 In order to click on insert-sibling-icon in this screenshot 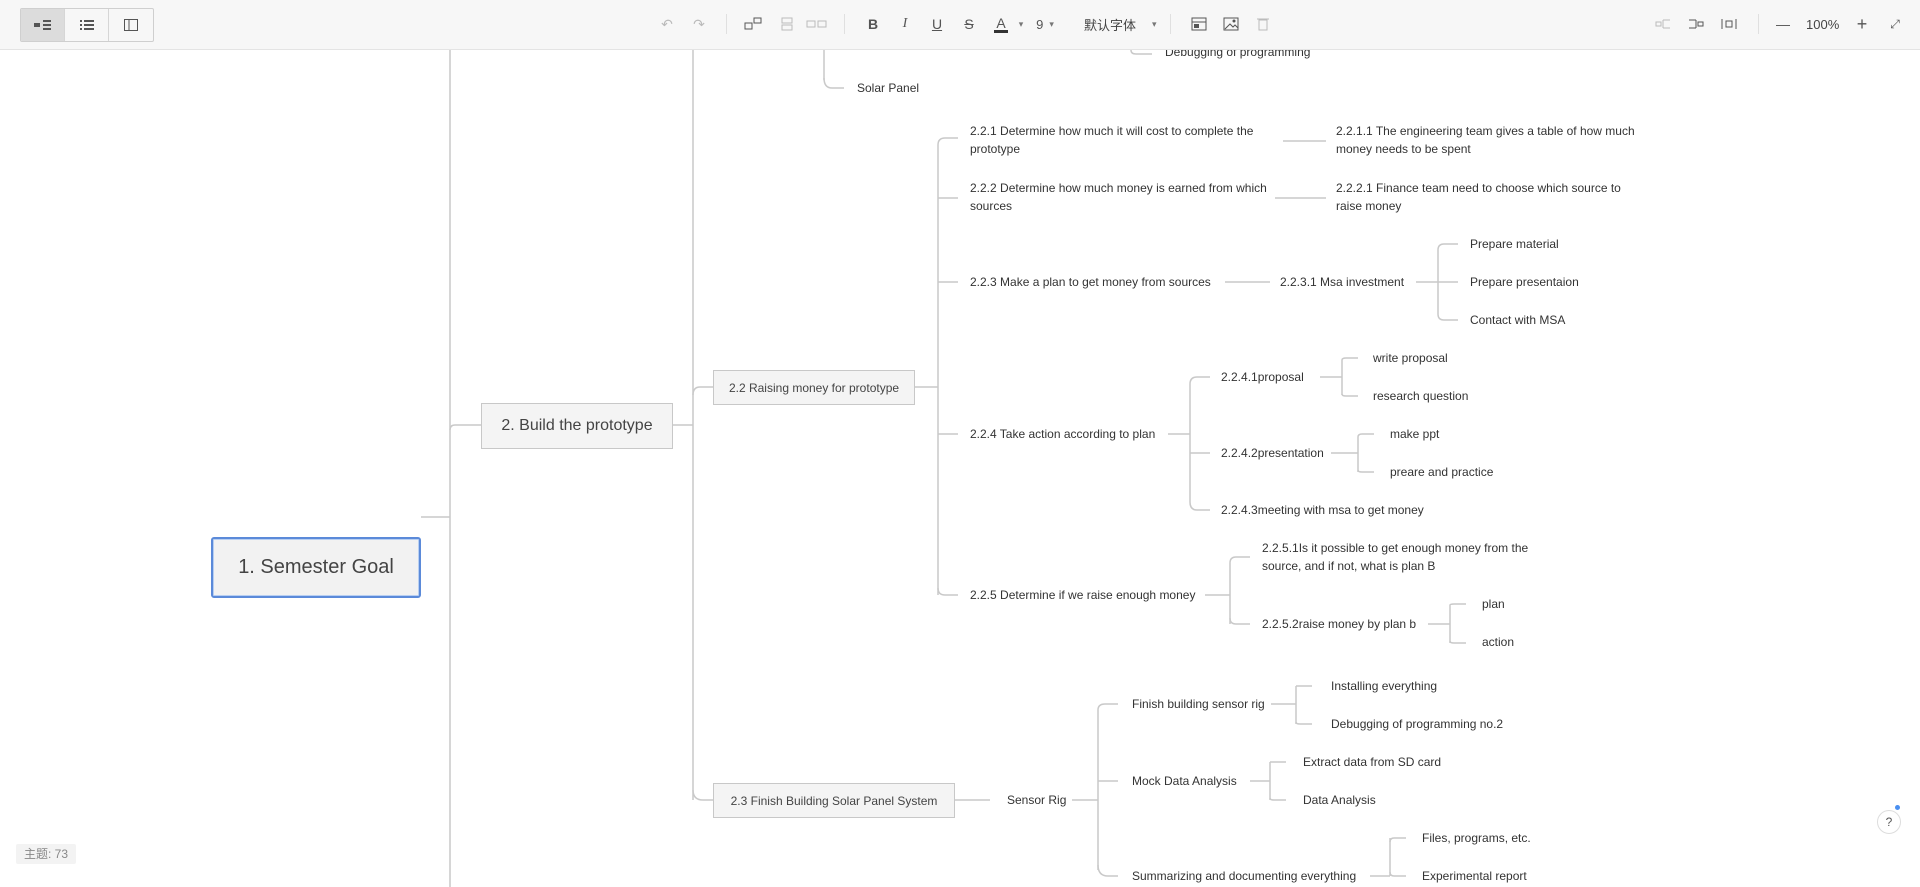, I will do `click(816, 24)`.